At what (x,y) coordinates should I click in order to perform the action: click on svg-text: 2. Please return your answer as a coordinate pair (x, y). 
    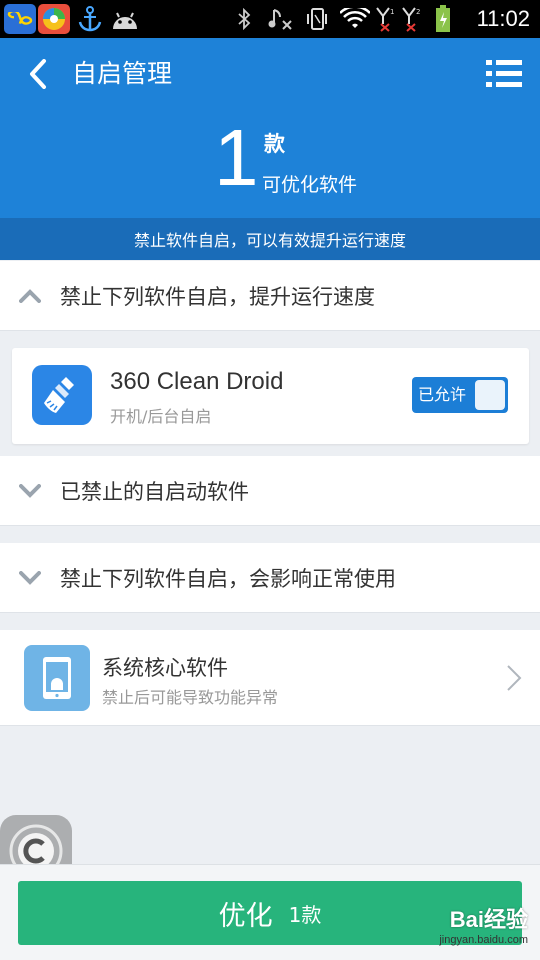
    Looking at the image, I should click on (418, 12).